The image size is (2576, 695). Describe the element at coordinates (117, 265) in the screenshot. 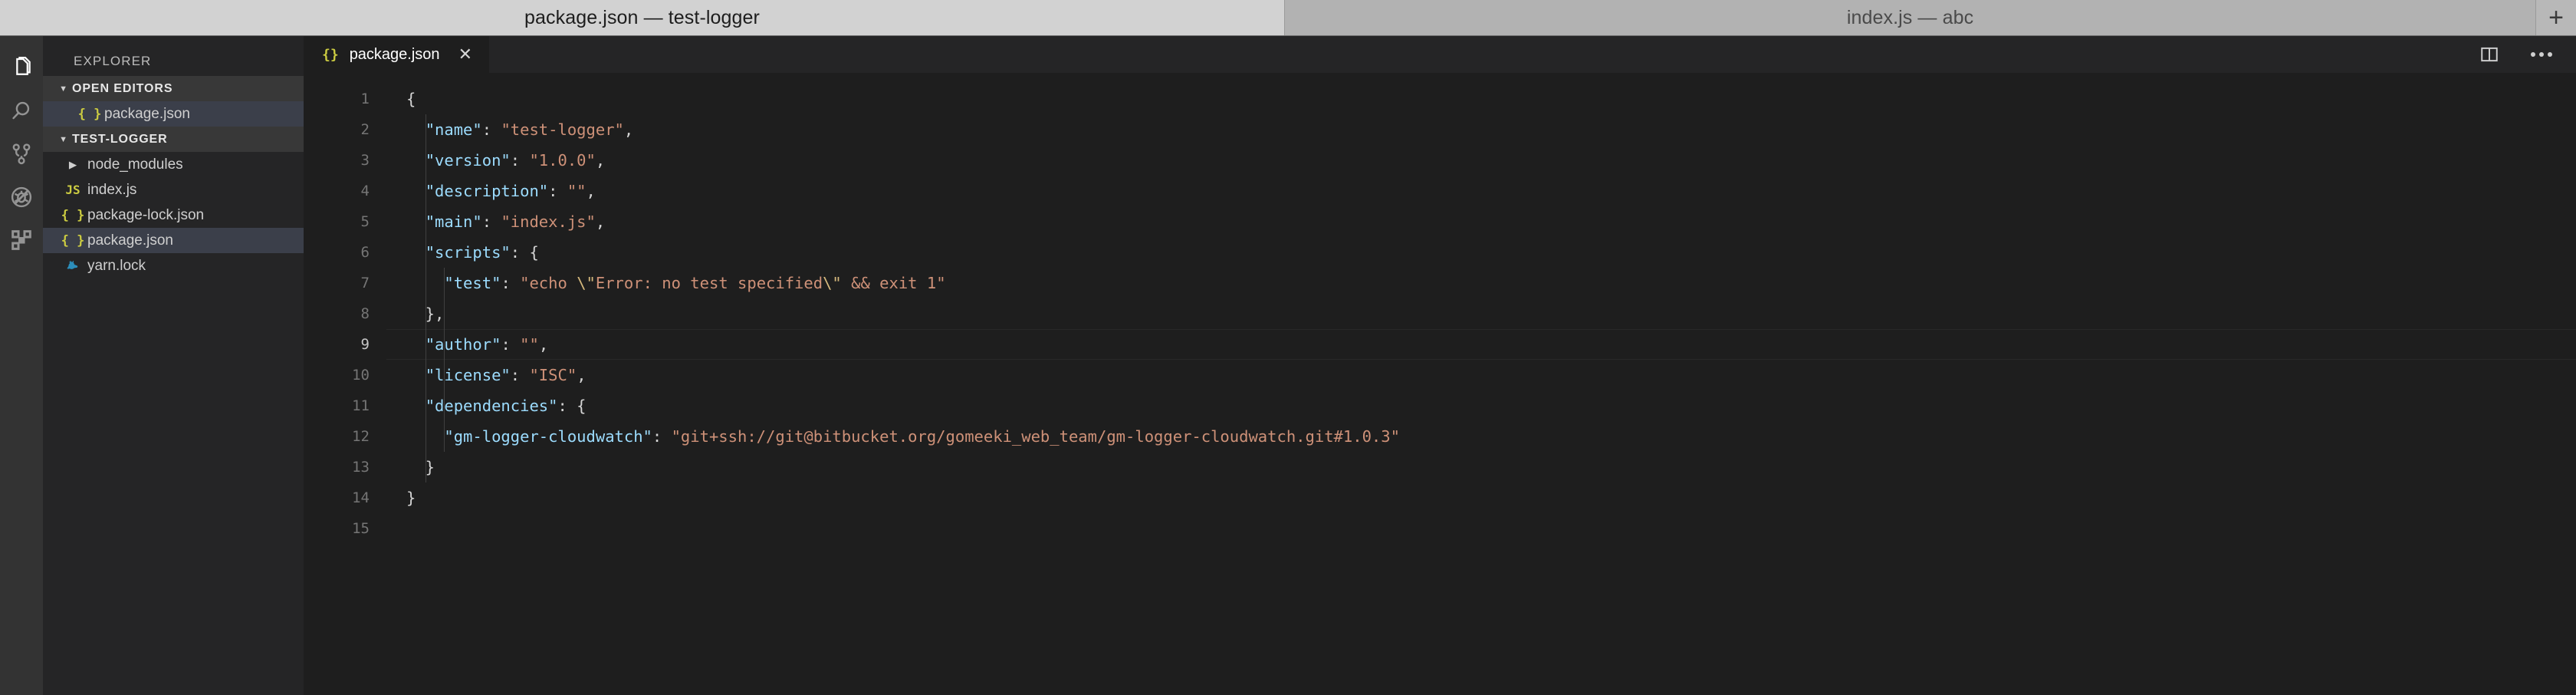

I see `tree-item-label: yarn.lock` at that location.